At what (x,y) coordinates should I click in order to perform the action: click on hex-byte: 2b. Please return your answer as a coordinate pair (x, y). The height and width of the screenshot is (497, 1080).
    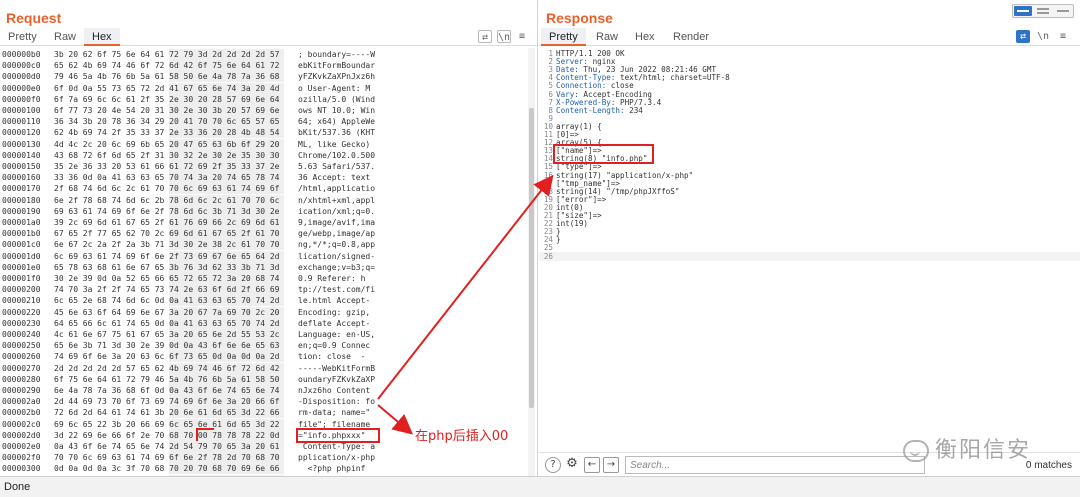
    Looking at the image, I should click on (162, 200).